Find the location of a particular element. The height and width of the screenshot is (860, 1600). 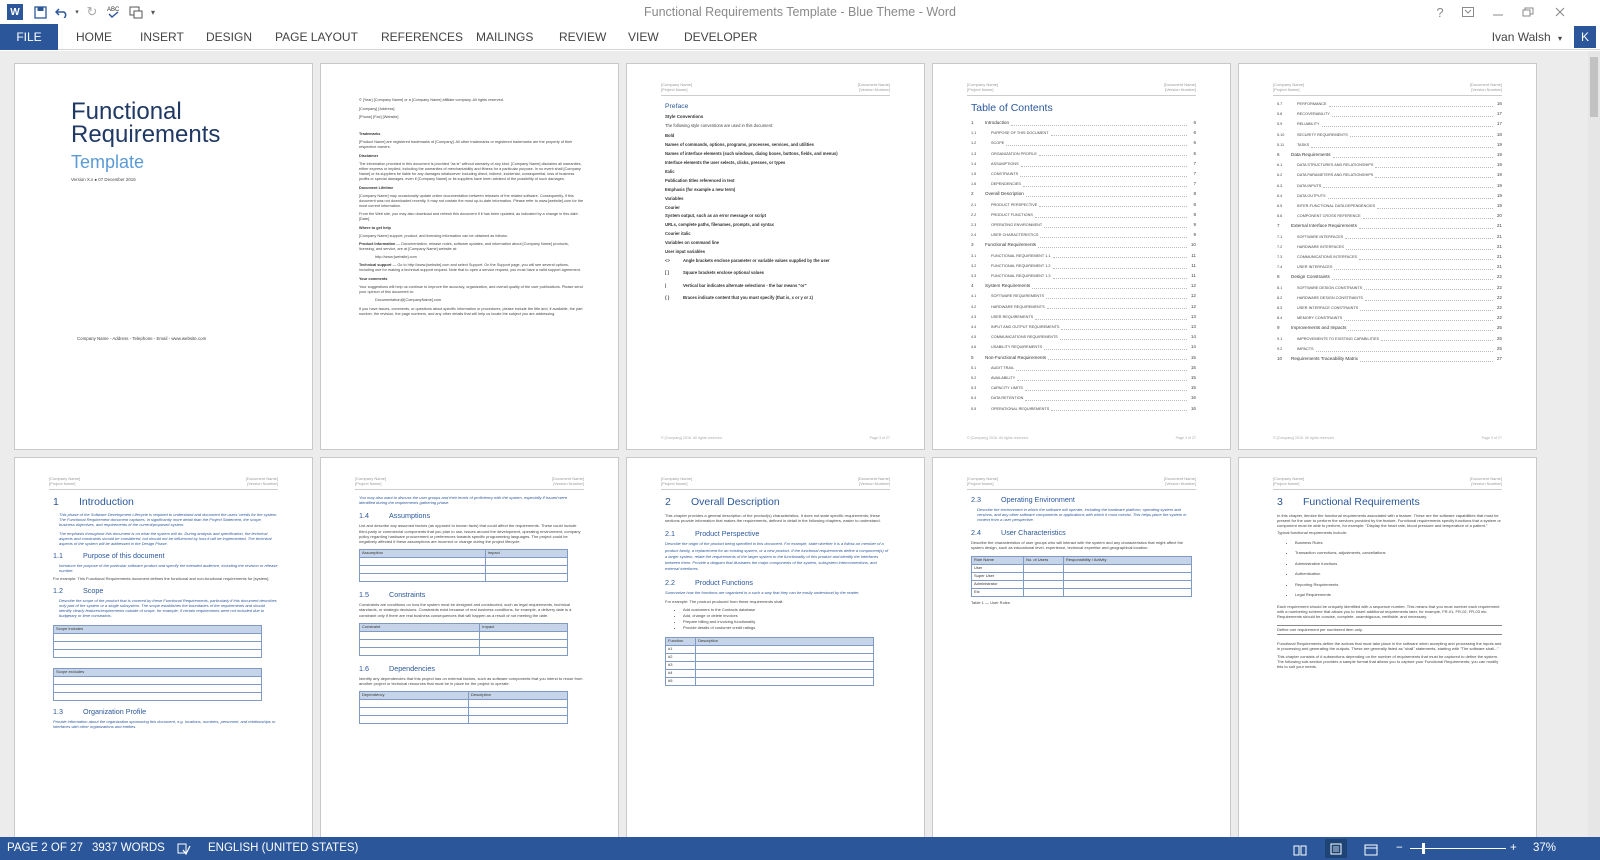

zoom-out-button: − is located at coordinates (1399, 848).